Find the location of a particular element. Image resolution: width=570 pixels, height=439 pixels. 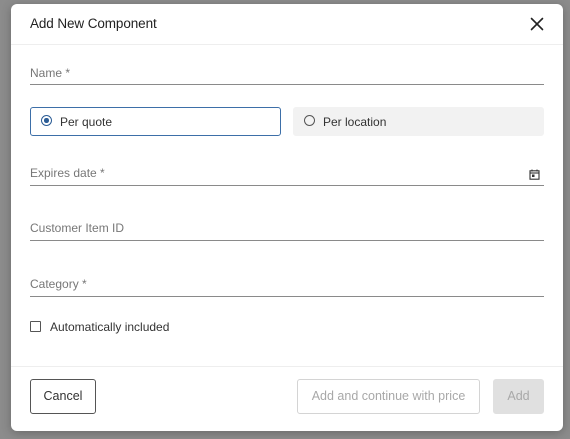

close-button is located at coordinates (537, 24).